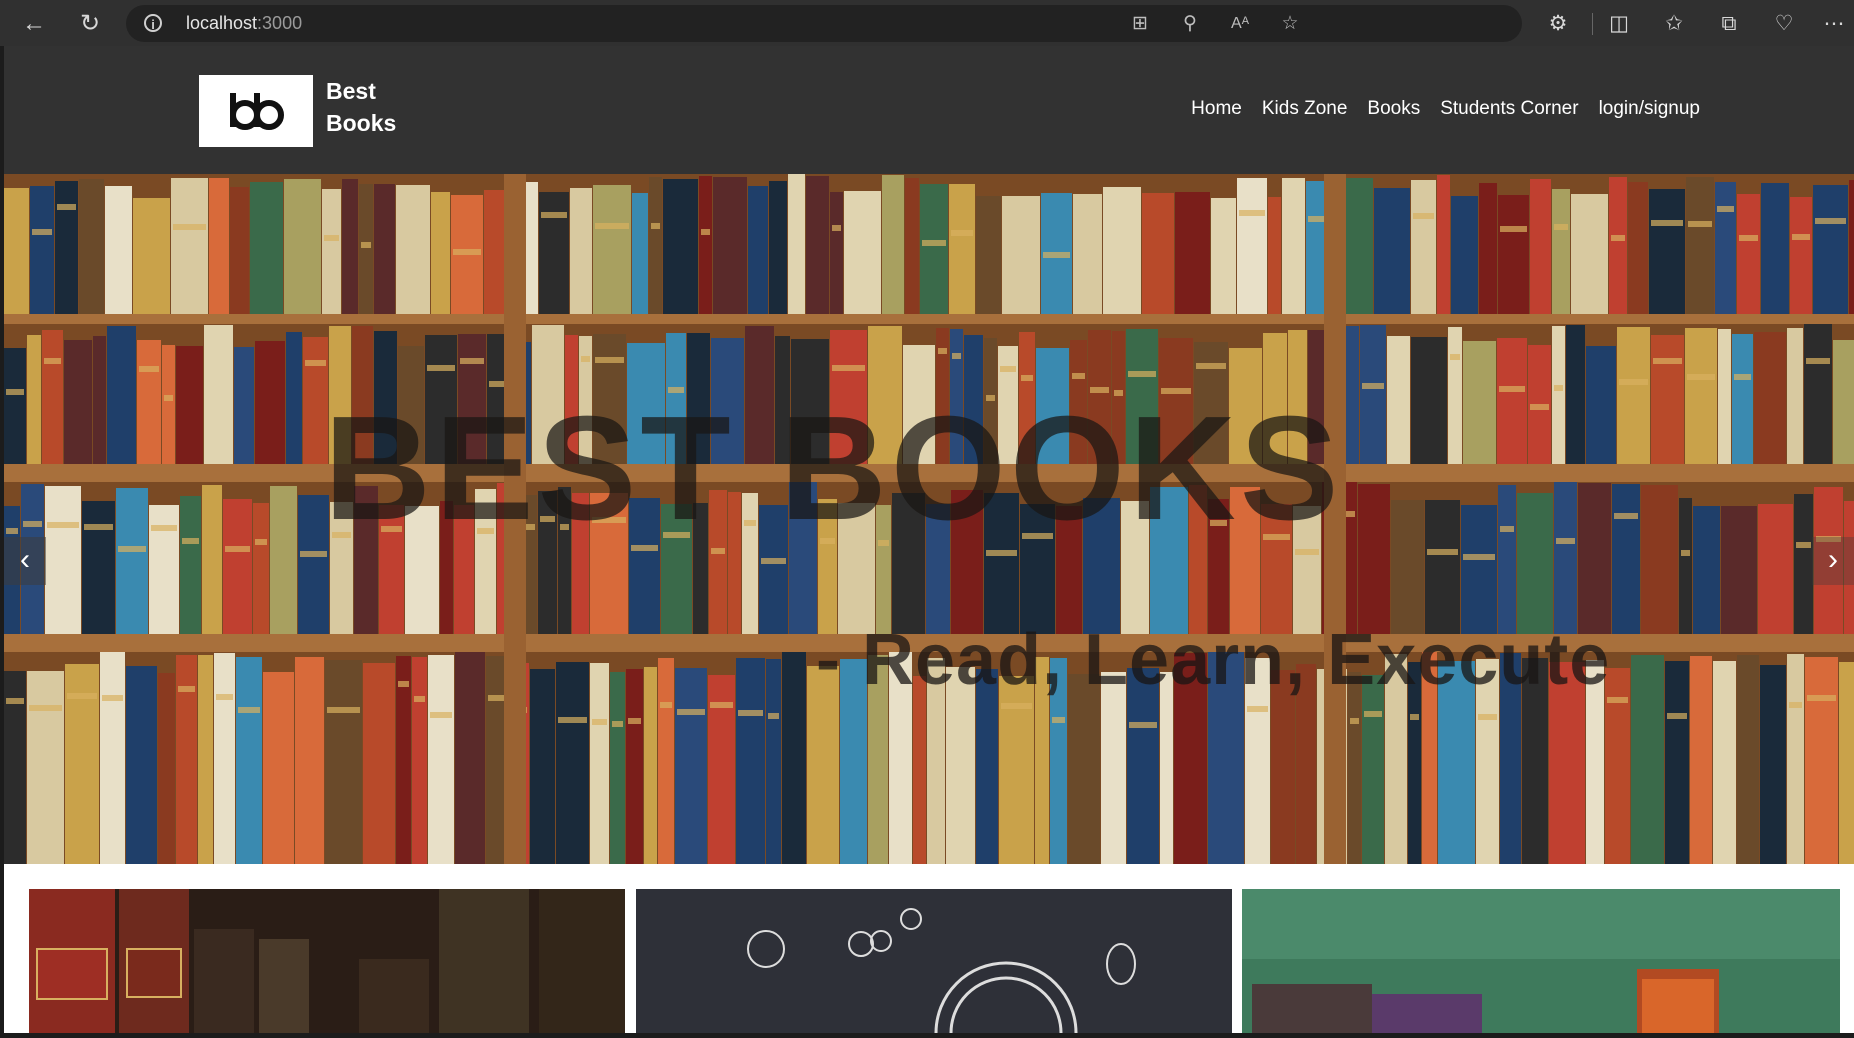 Image resolution: width=1854 pixels, height=1038 pixels. Describe the element at coordinates (1509, 109) in the screenshot. I see `nav-students-corner: Students Corner` at that location.